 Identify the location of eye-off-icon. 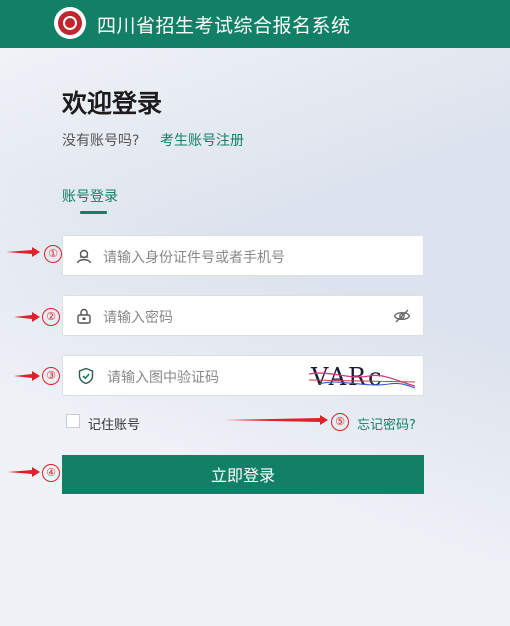
(402, 316).